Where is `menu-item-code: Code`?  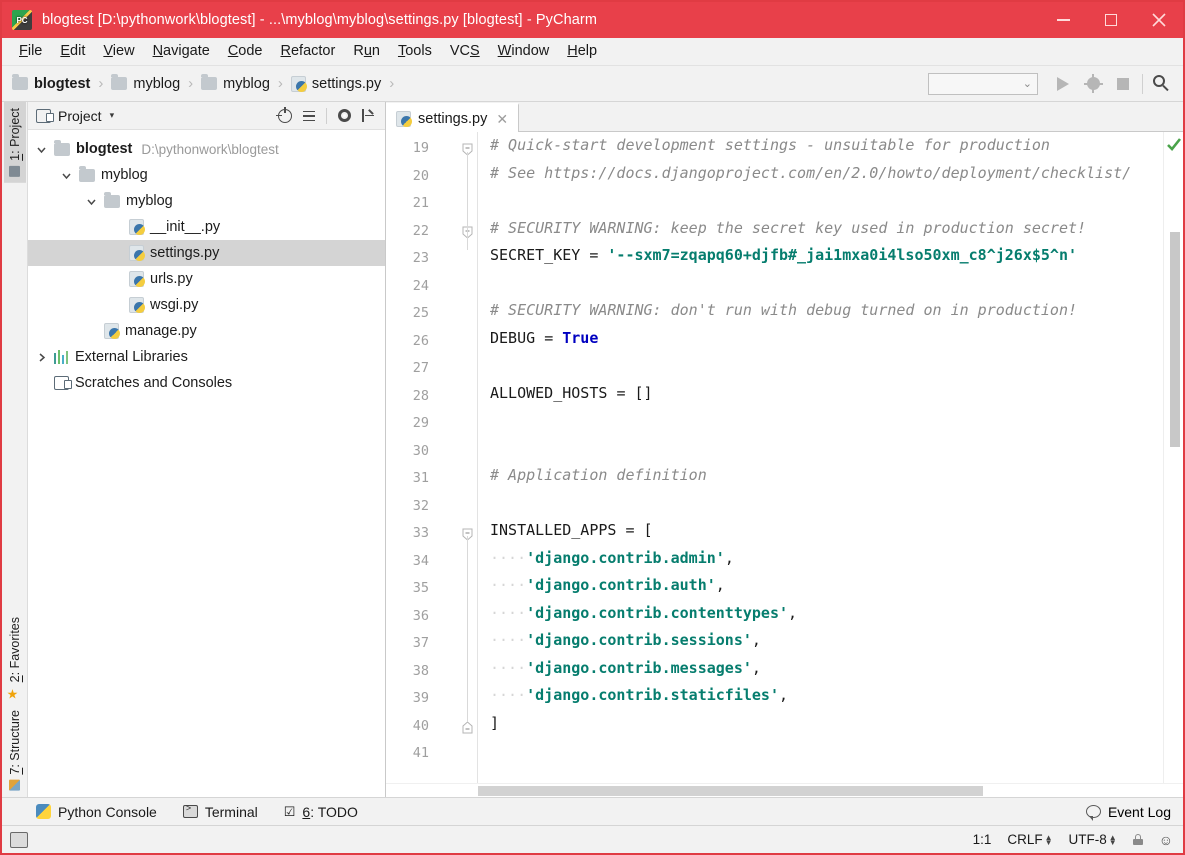 menu-item-code: Code is located at coordinates (245, 51).